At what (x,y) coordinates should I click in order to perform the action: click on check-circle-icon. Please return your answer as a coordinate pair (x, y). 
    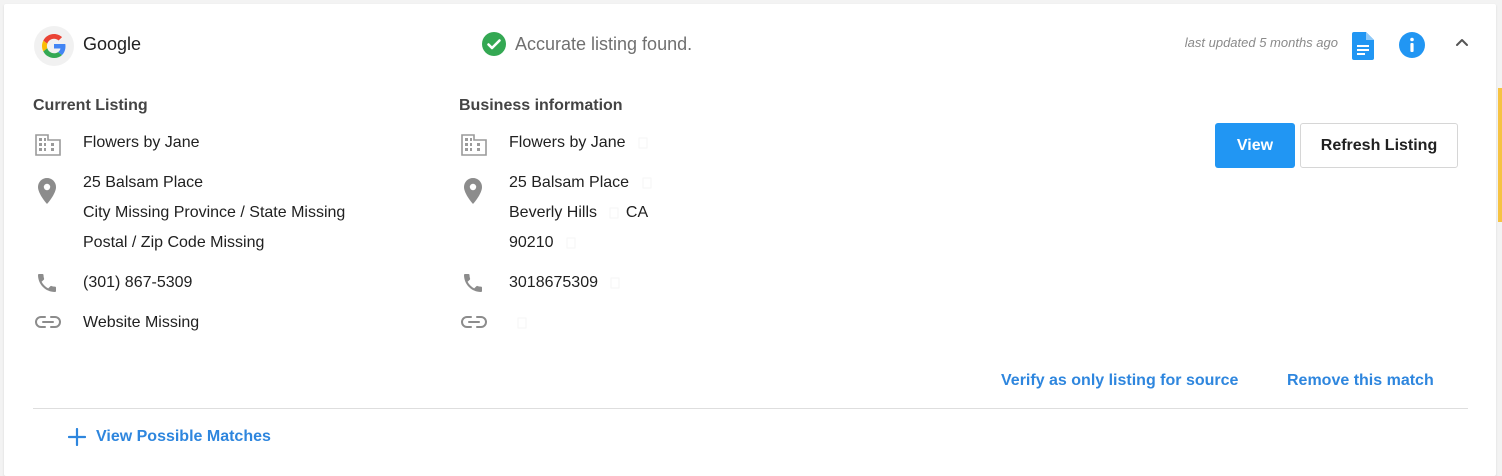
    Looking at the image, I should click on (494, 44).